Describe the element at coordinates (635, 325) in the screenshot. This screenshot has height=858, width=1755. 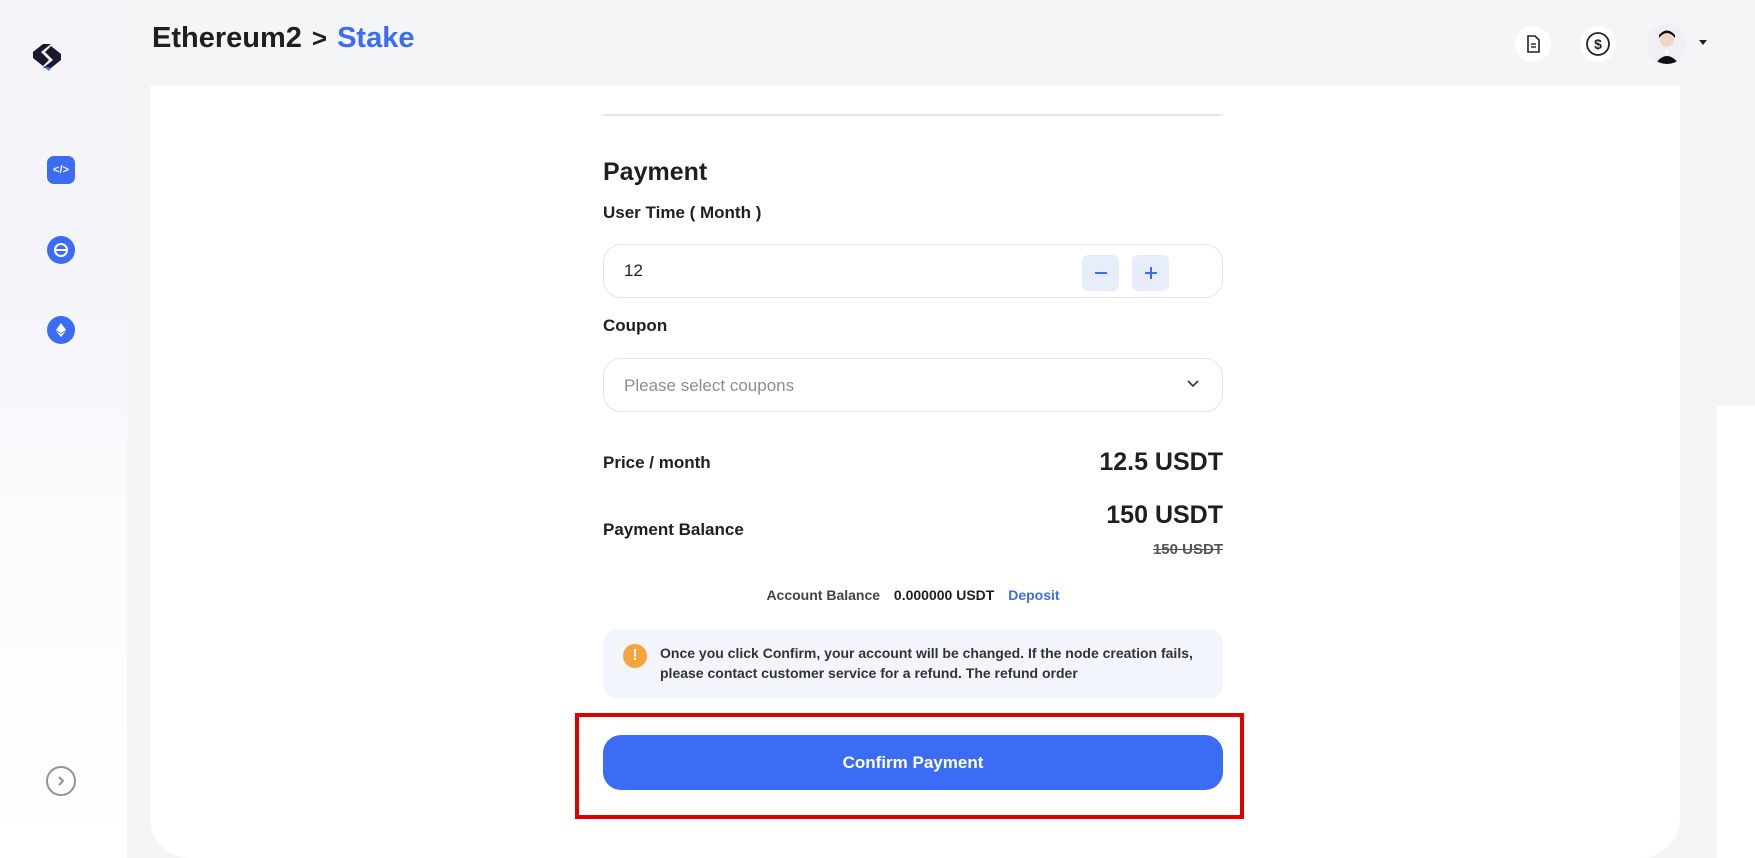
I see `coupon-label: Coupon` at that location.